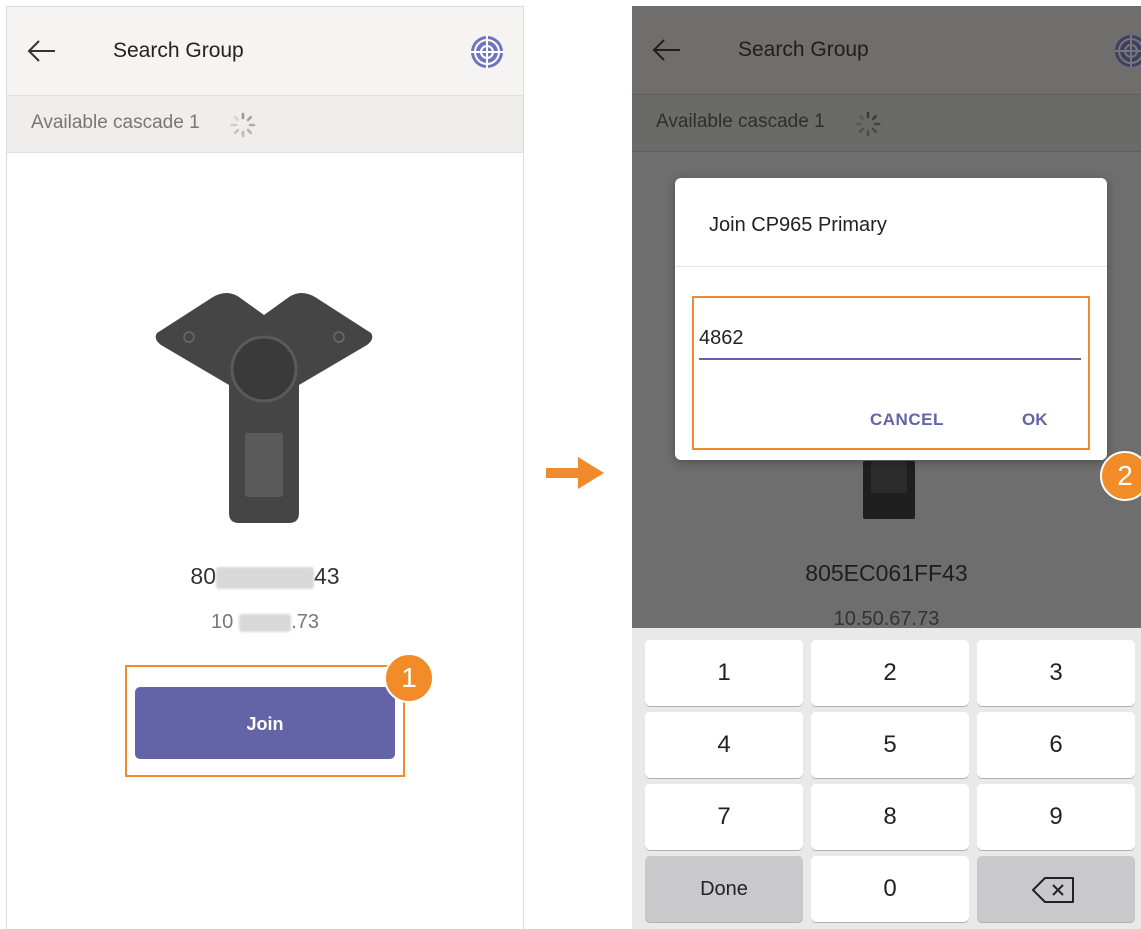 This screenshot has width=1141, height=929. What do you see at coordinates (409, 678) in the screenshot?
I see `step-badge-1: 1` at bounding box center [409, 678].